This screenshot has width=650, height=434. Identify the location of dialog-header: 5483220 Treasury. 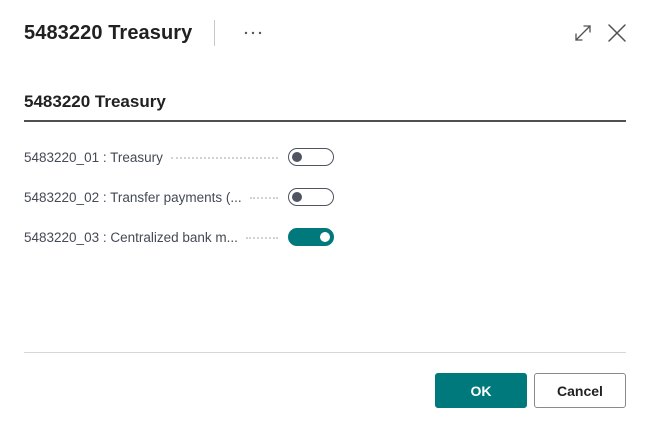
(327, 33).